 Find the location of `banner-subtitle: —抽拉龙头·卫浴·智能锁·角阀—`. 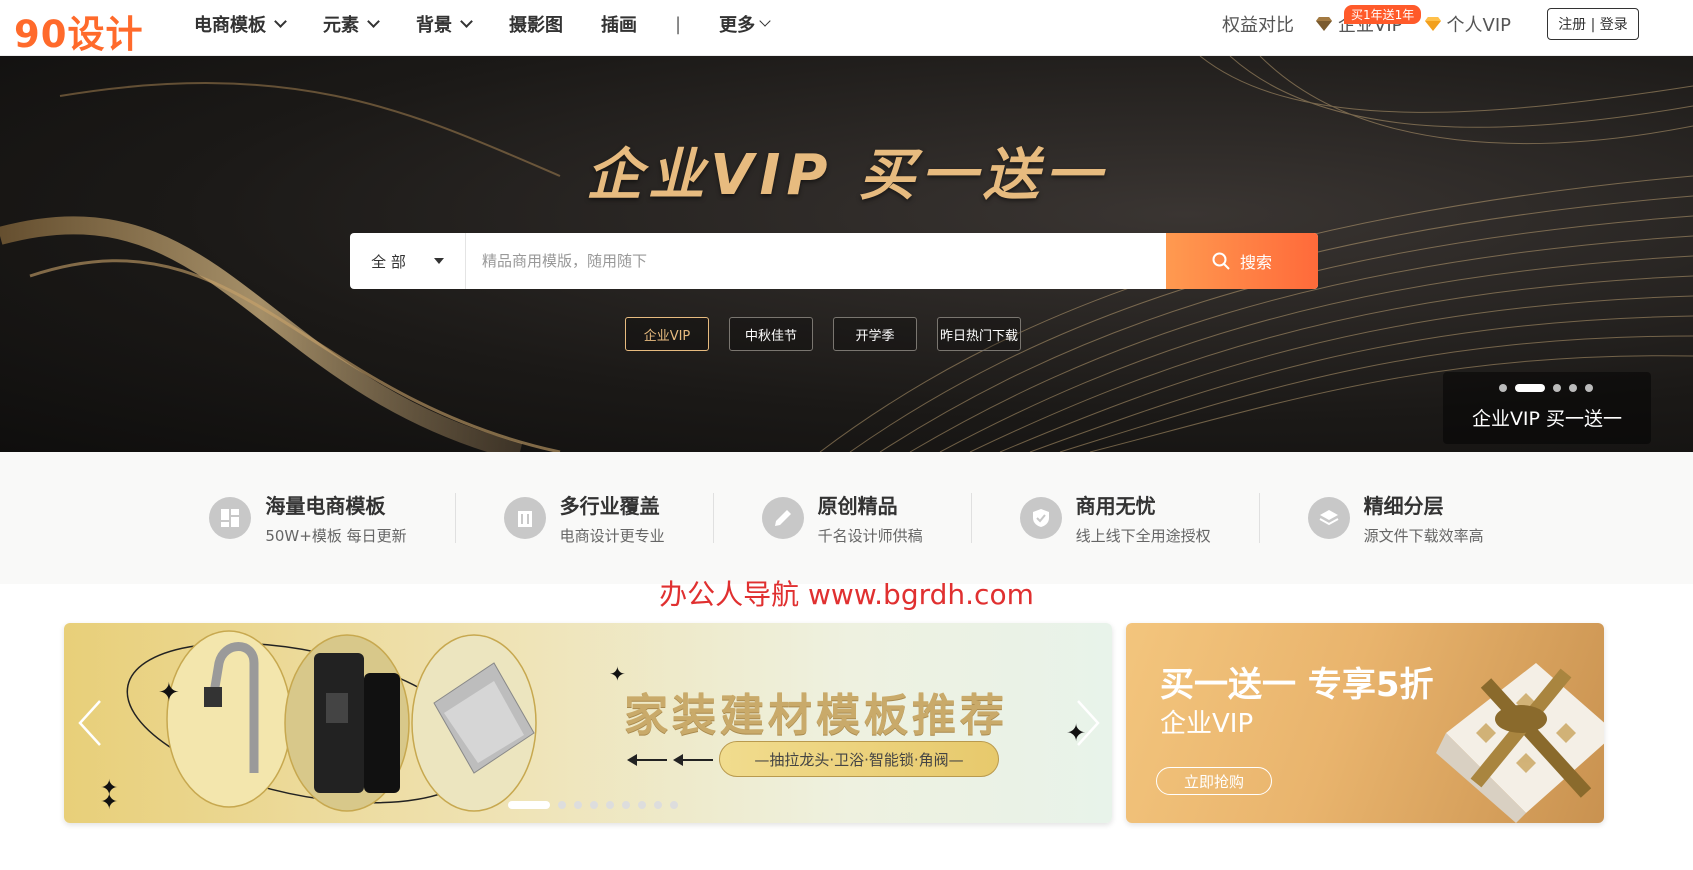

banner-subtitle: —抽拉龙头·卫浴·智能锁·角阀— is located at coordinates (859, 759).